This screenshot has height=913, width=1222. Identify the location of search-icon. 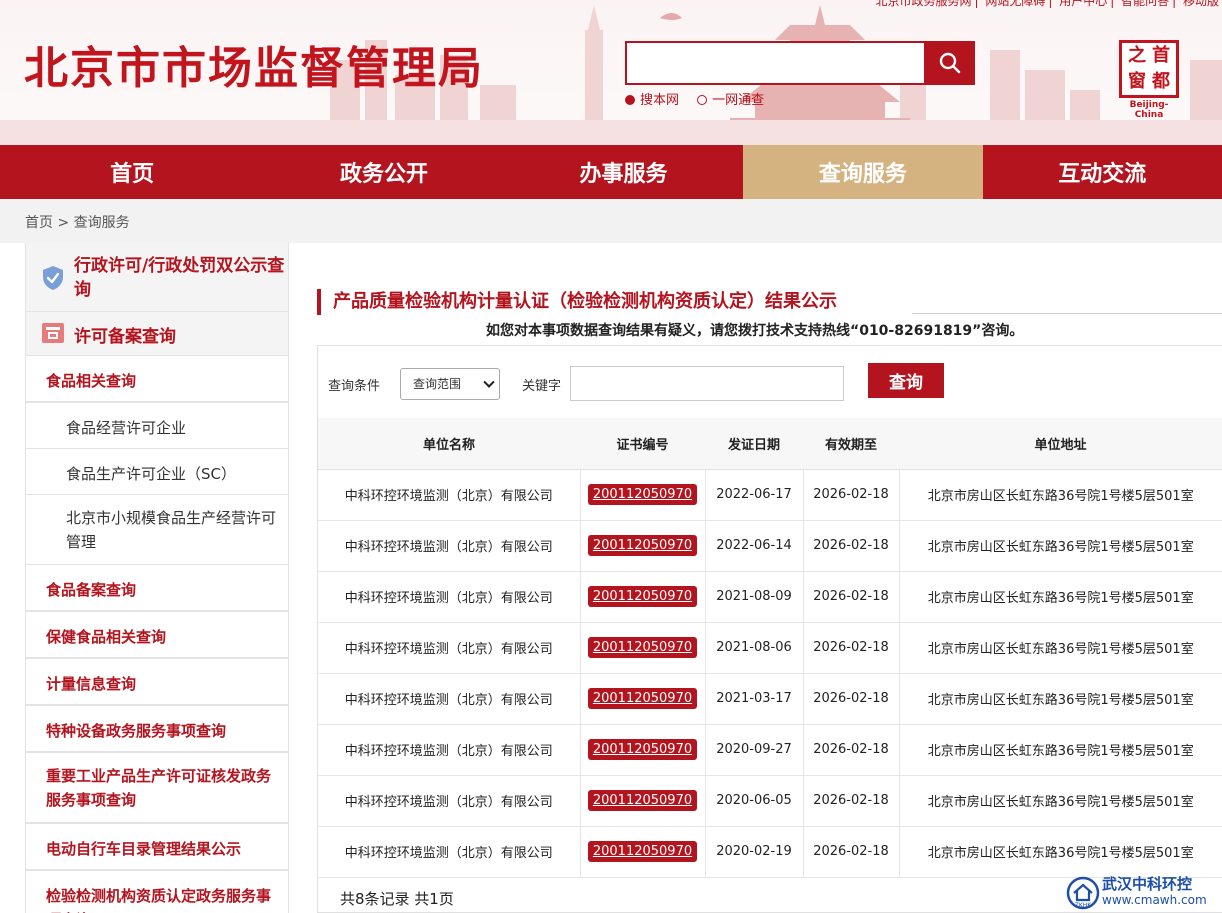
(950, 63).